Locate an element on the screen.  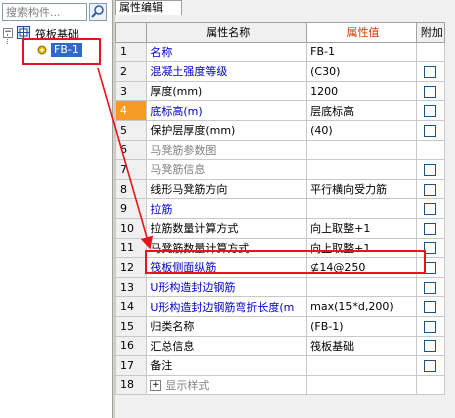
property-value-cell: 向上取整+1 is located at coordinates (361, 228).